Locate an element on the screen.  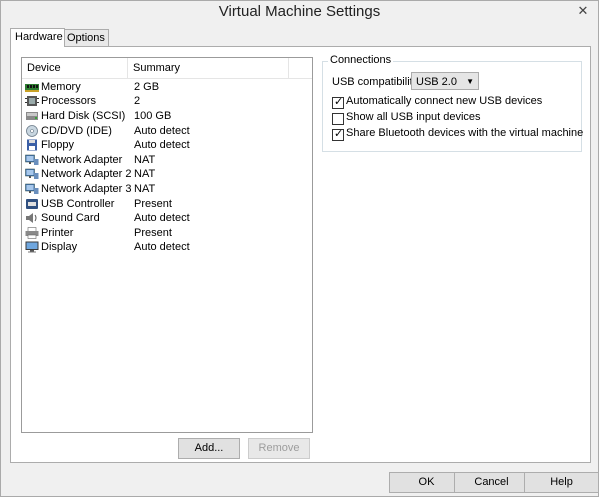
device-row-cd-dvd: CD/DVD (IDE) Auto detect is located at coordinates (167, 131).